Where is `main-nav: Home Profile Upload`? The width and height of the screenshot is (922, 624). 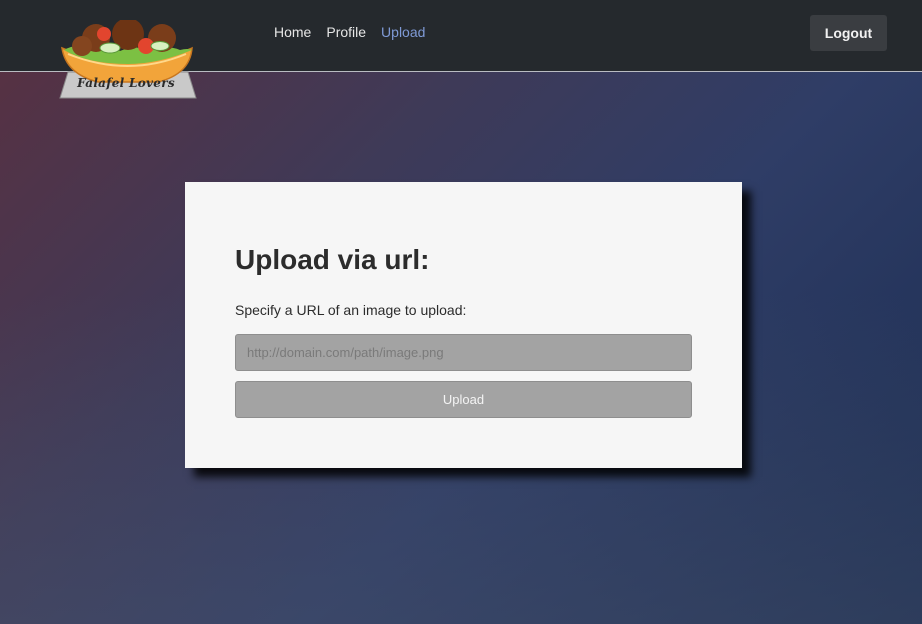
main-nav: Home Profile Upload is located at coordinates (349, 32).